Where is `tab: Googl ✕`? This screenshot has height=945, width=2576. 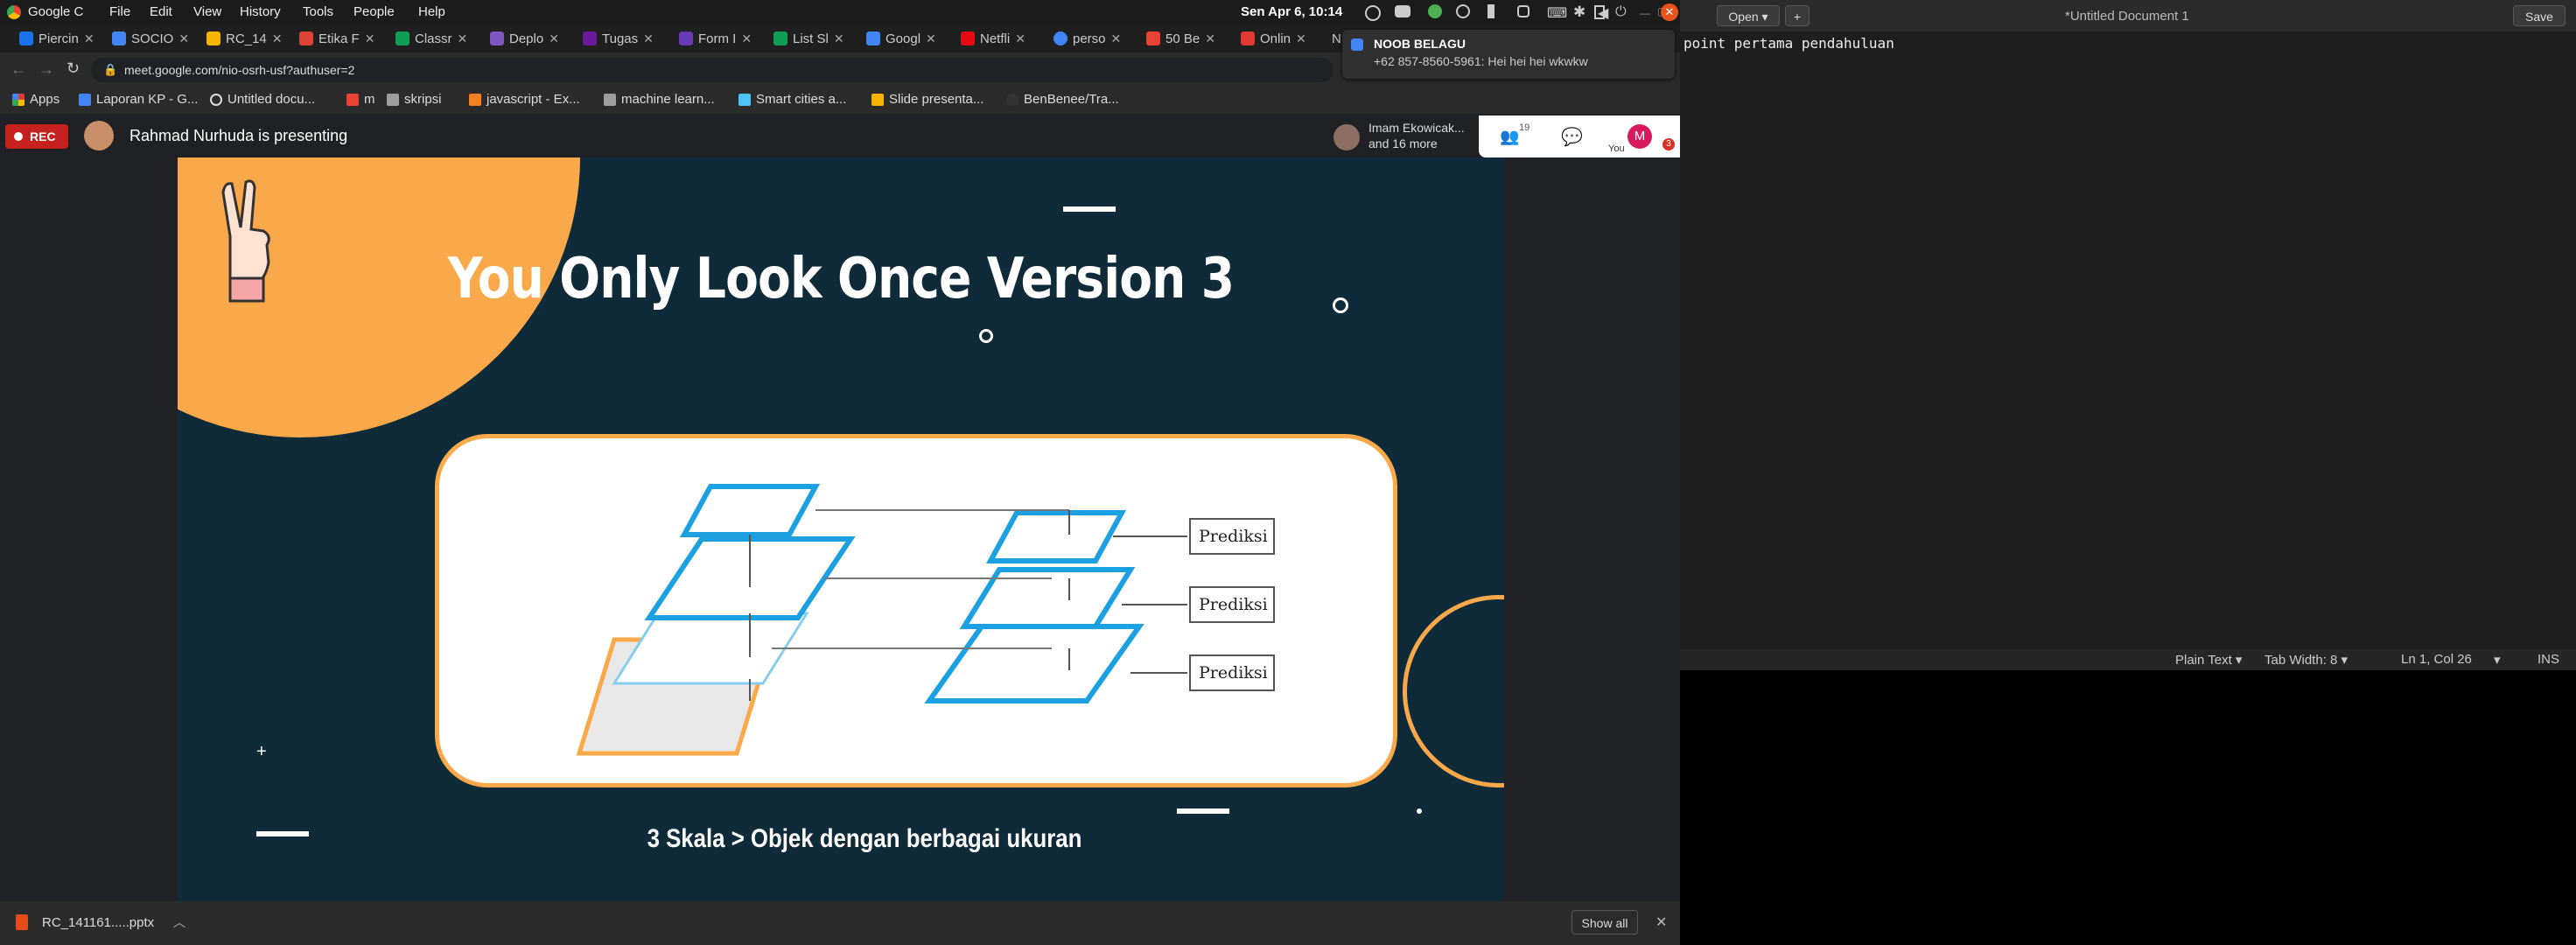
tab: Googl ✕ is located at coordinates (901, 38).